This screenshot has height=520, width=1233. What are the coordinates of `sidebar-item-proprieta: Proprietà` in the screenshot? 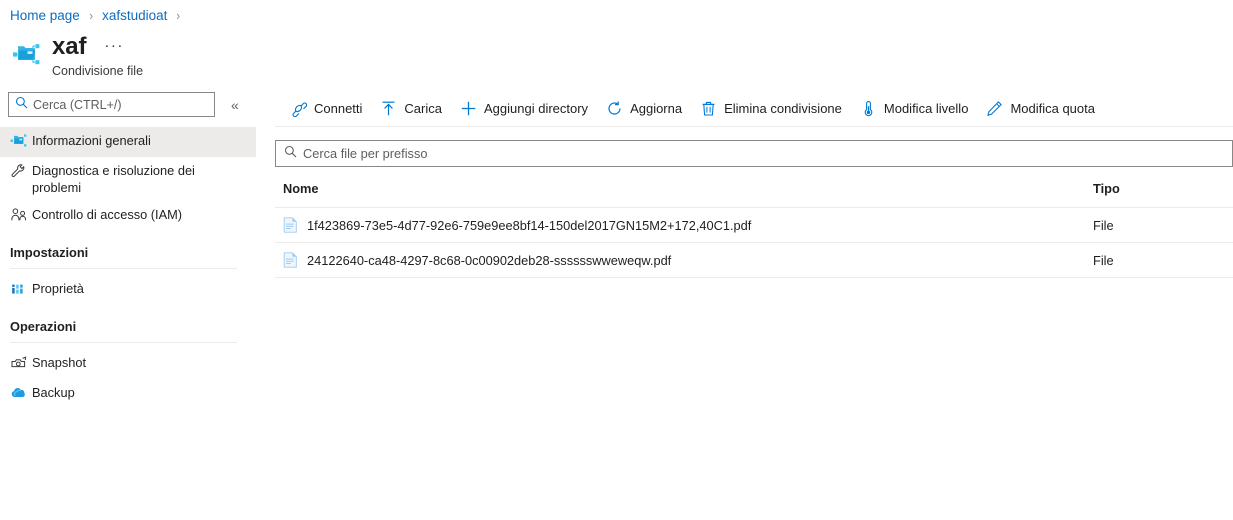 It's located at (128, 290).